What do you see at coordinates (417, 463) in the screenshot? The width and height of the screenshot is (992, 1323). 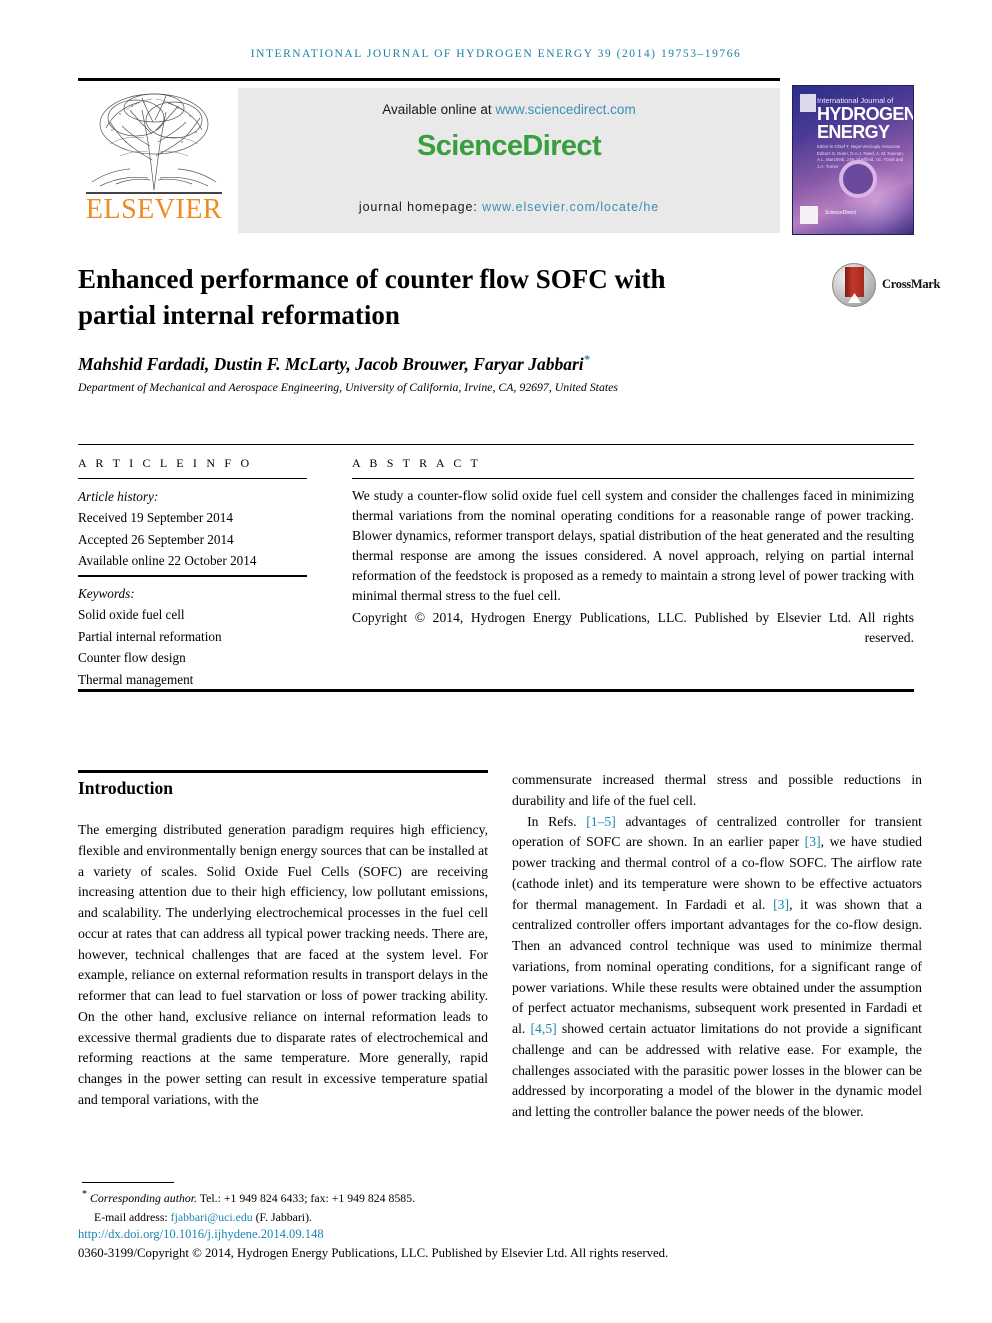 I see `abstract-heading: A B S T R A C T` at bounding box center [417, 463].